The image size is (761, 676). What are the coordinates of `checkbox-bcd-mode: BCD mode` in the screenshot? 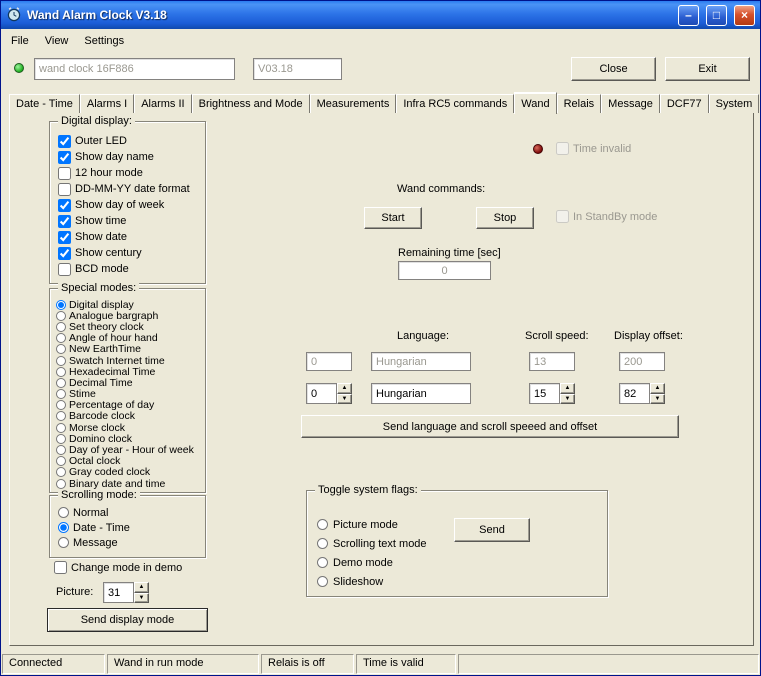 It's located at (127, 269).